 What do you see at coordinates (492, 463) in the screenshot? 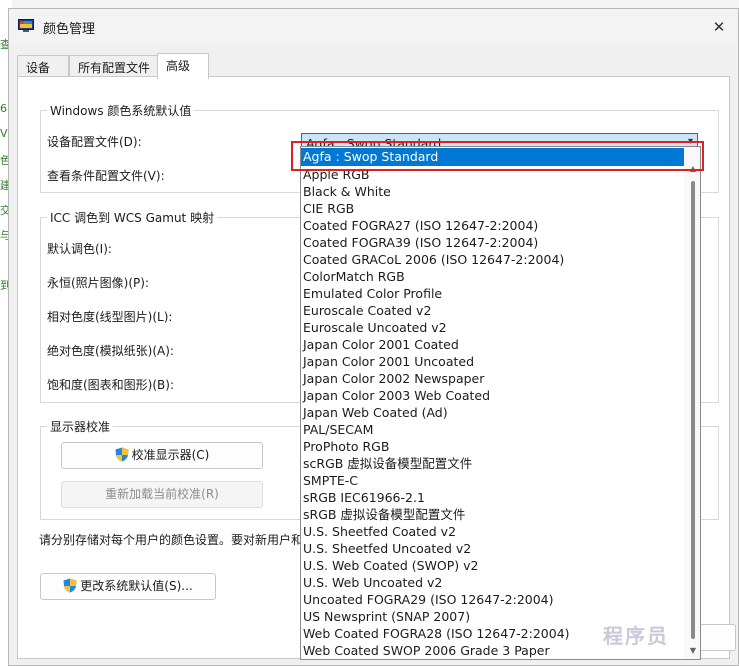
I see `dropdown-option: scRGB 虚拟设备模型配置文件` at bounding box center [492, 463].